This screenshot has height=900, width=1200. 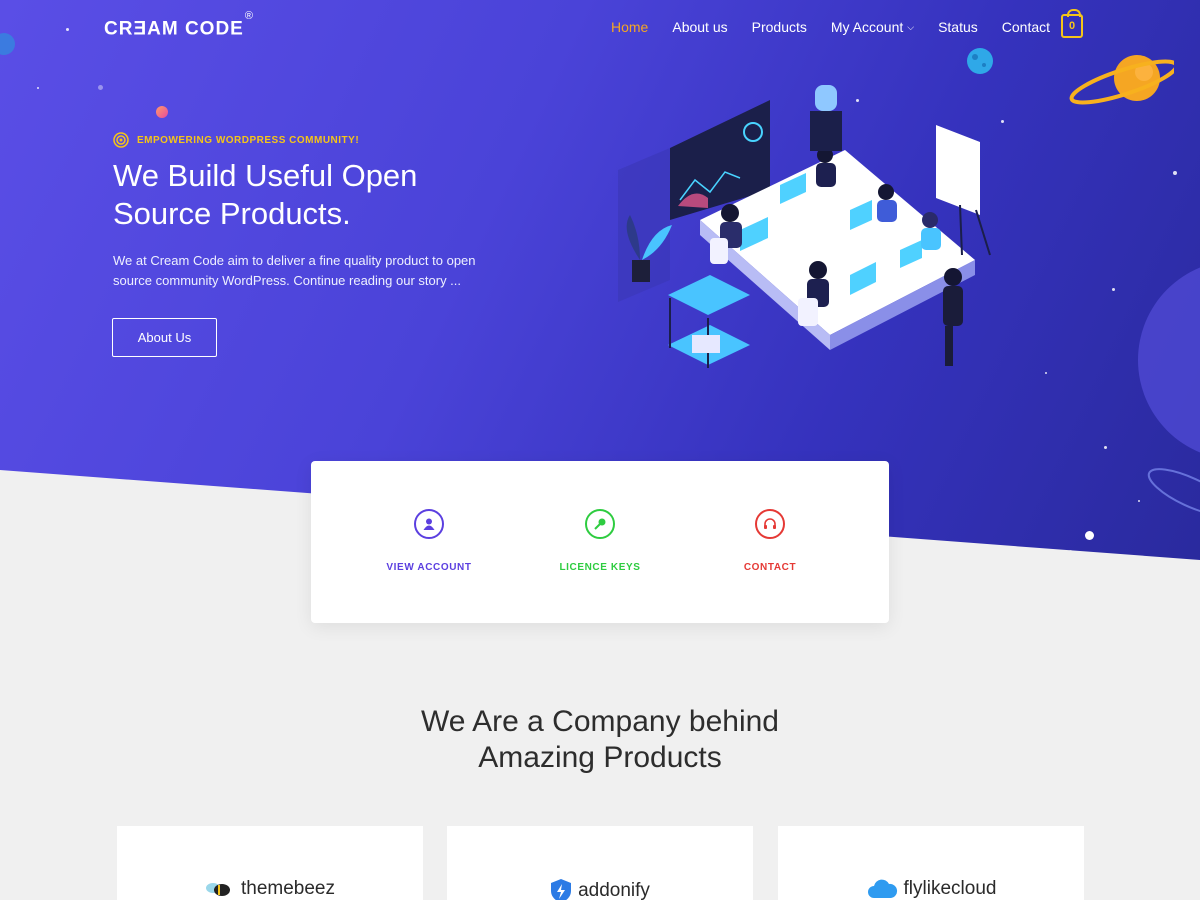 I want to click on section-title-line-2: Amazing Products, so click(x=600, y=757).